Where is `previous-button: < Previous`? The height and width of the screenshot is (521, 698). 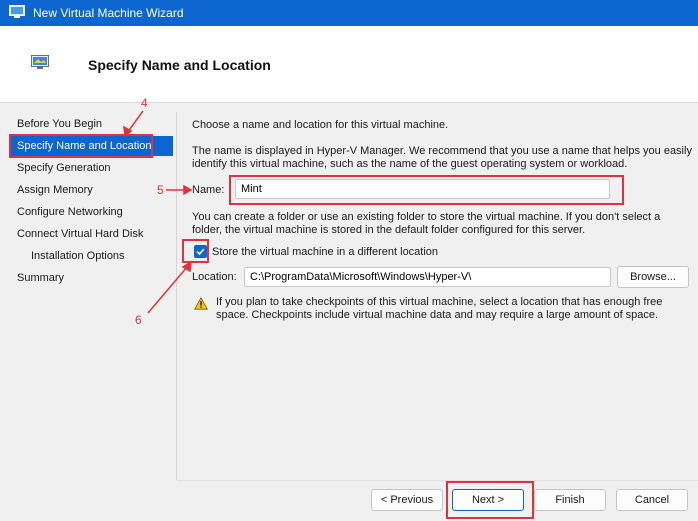 previous-button: < Previous is located at coordinates (407, 500).